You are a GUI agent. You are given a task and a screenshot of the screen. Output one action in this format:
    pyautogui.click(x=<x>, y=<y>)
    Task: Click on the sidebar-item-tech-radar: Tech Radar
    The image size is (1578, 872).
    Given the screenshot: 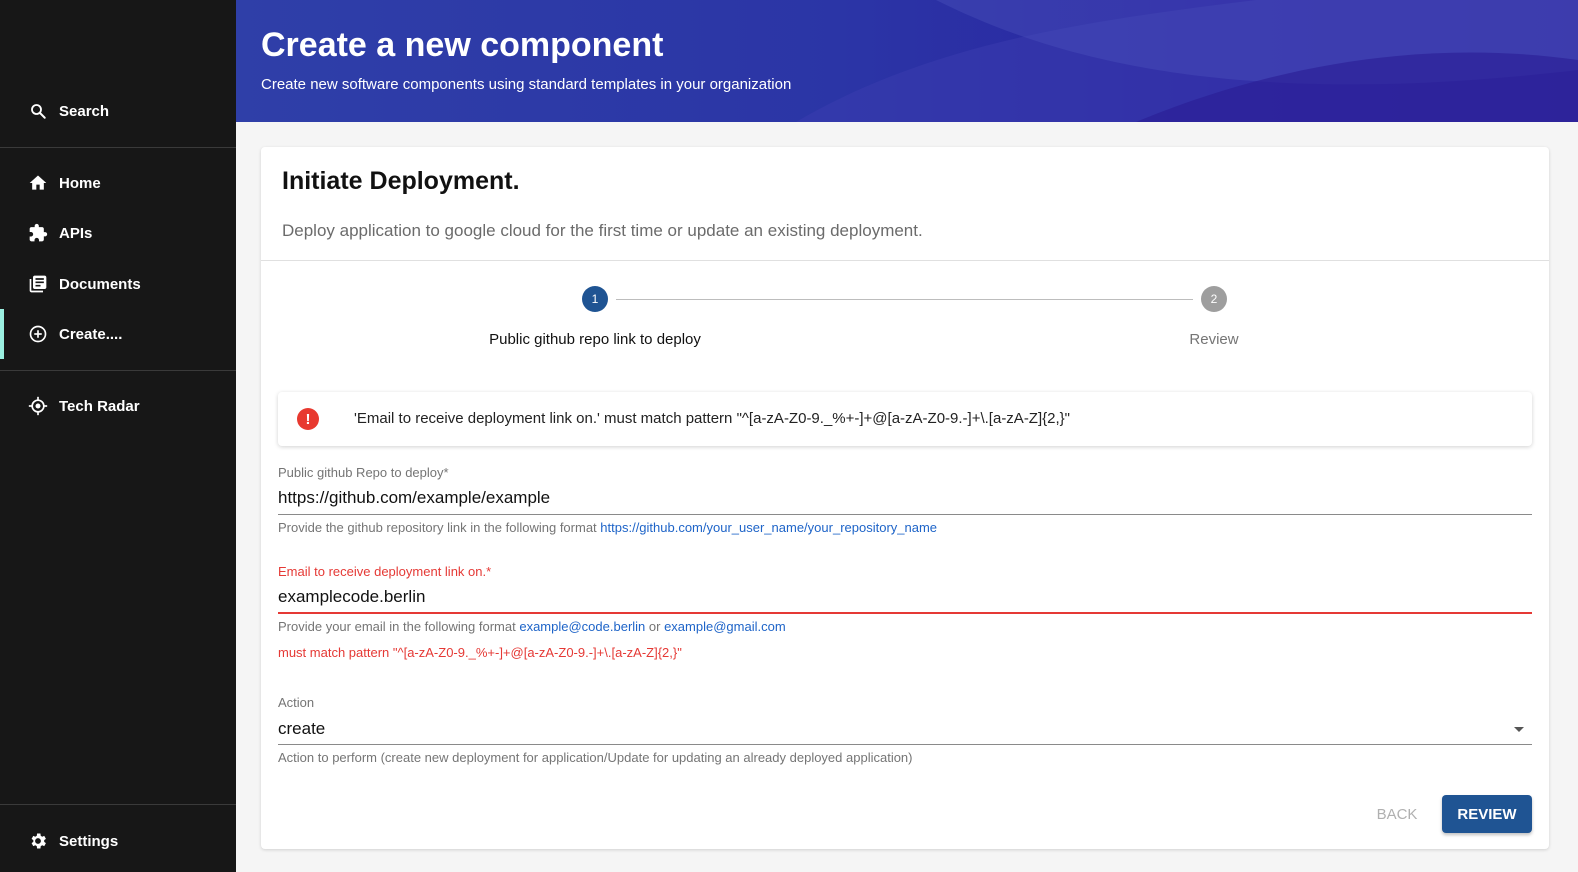 What is the action you would take?
    pyautogui.click(x=118, y=406)
    